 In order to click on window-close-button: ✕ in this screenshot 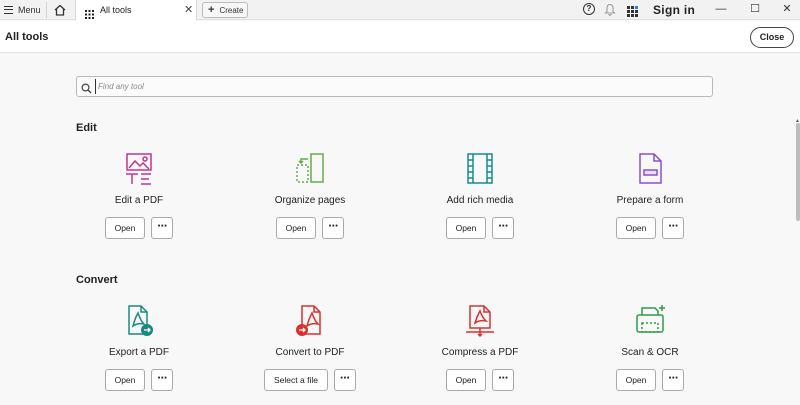, I will do `click(787, 9)`.